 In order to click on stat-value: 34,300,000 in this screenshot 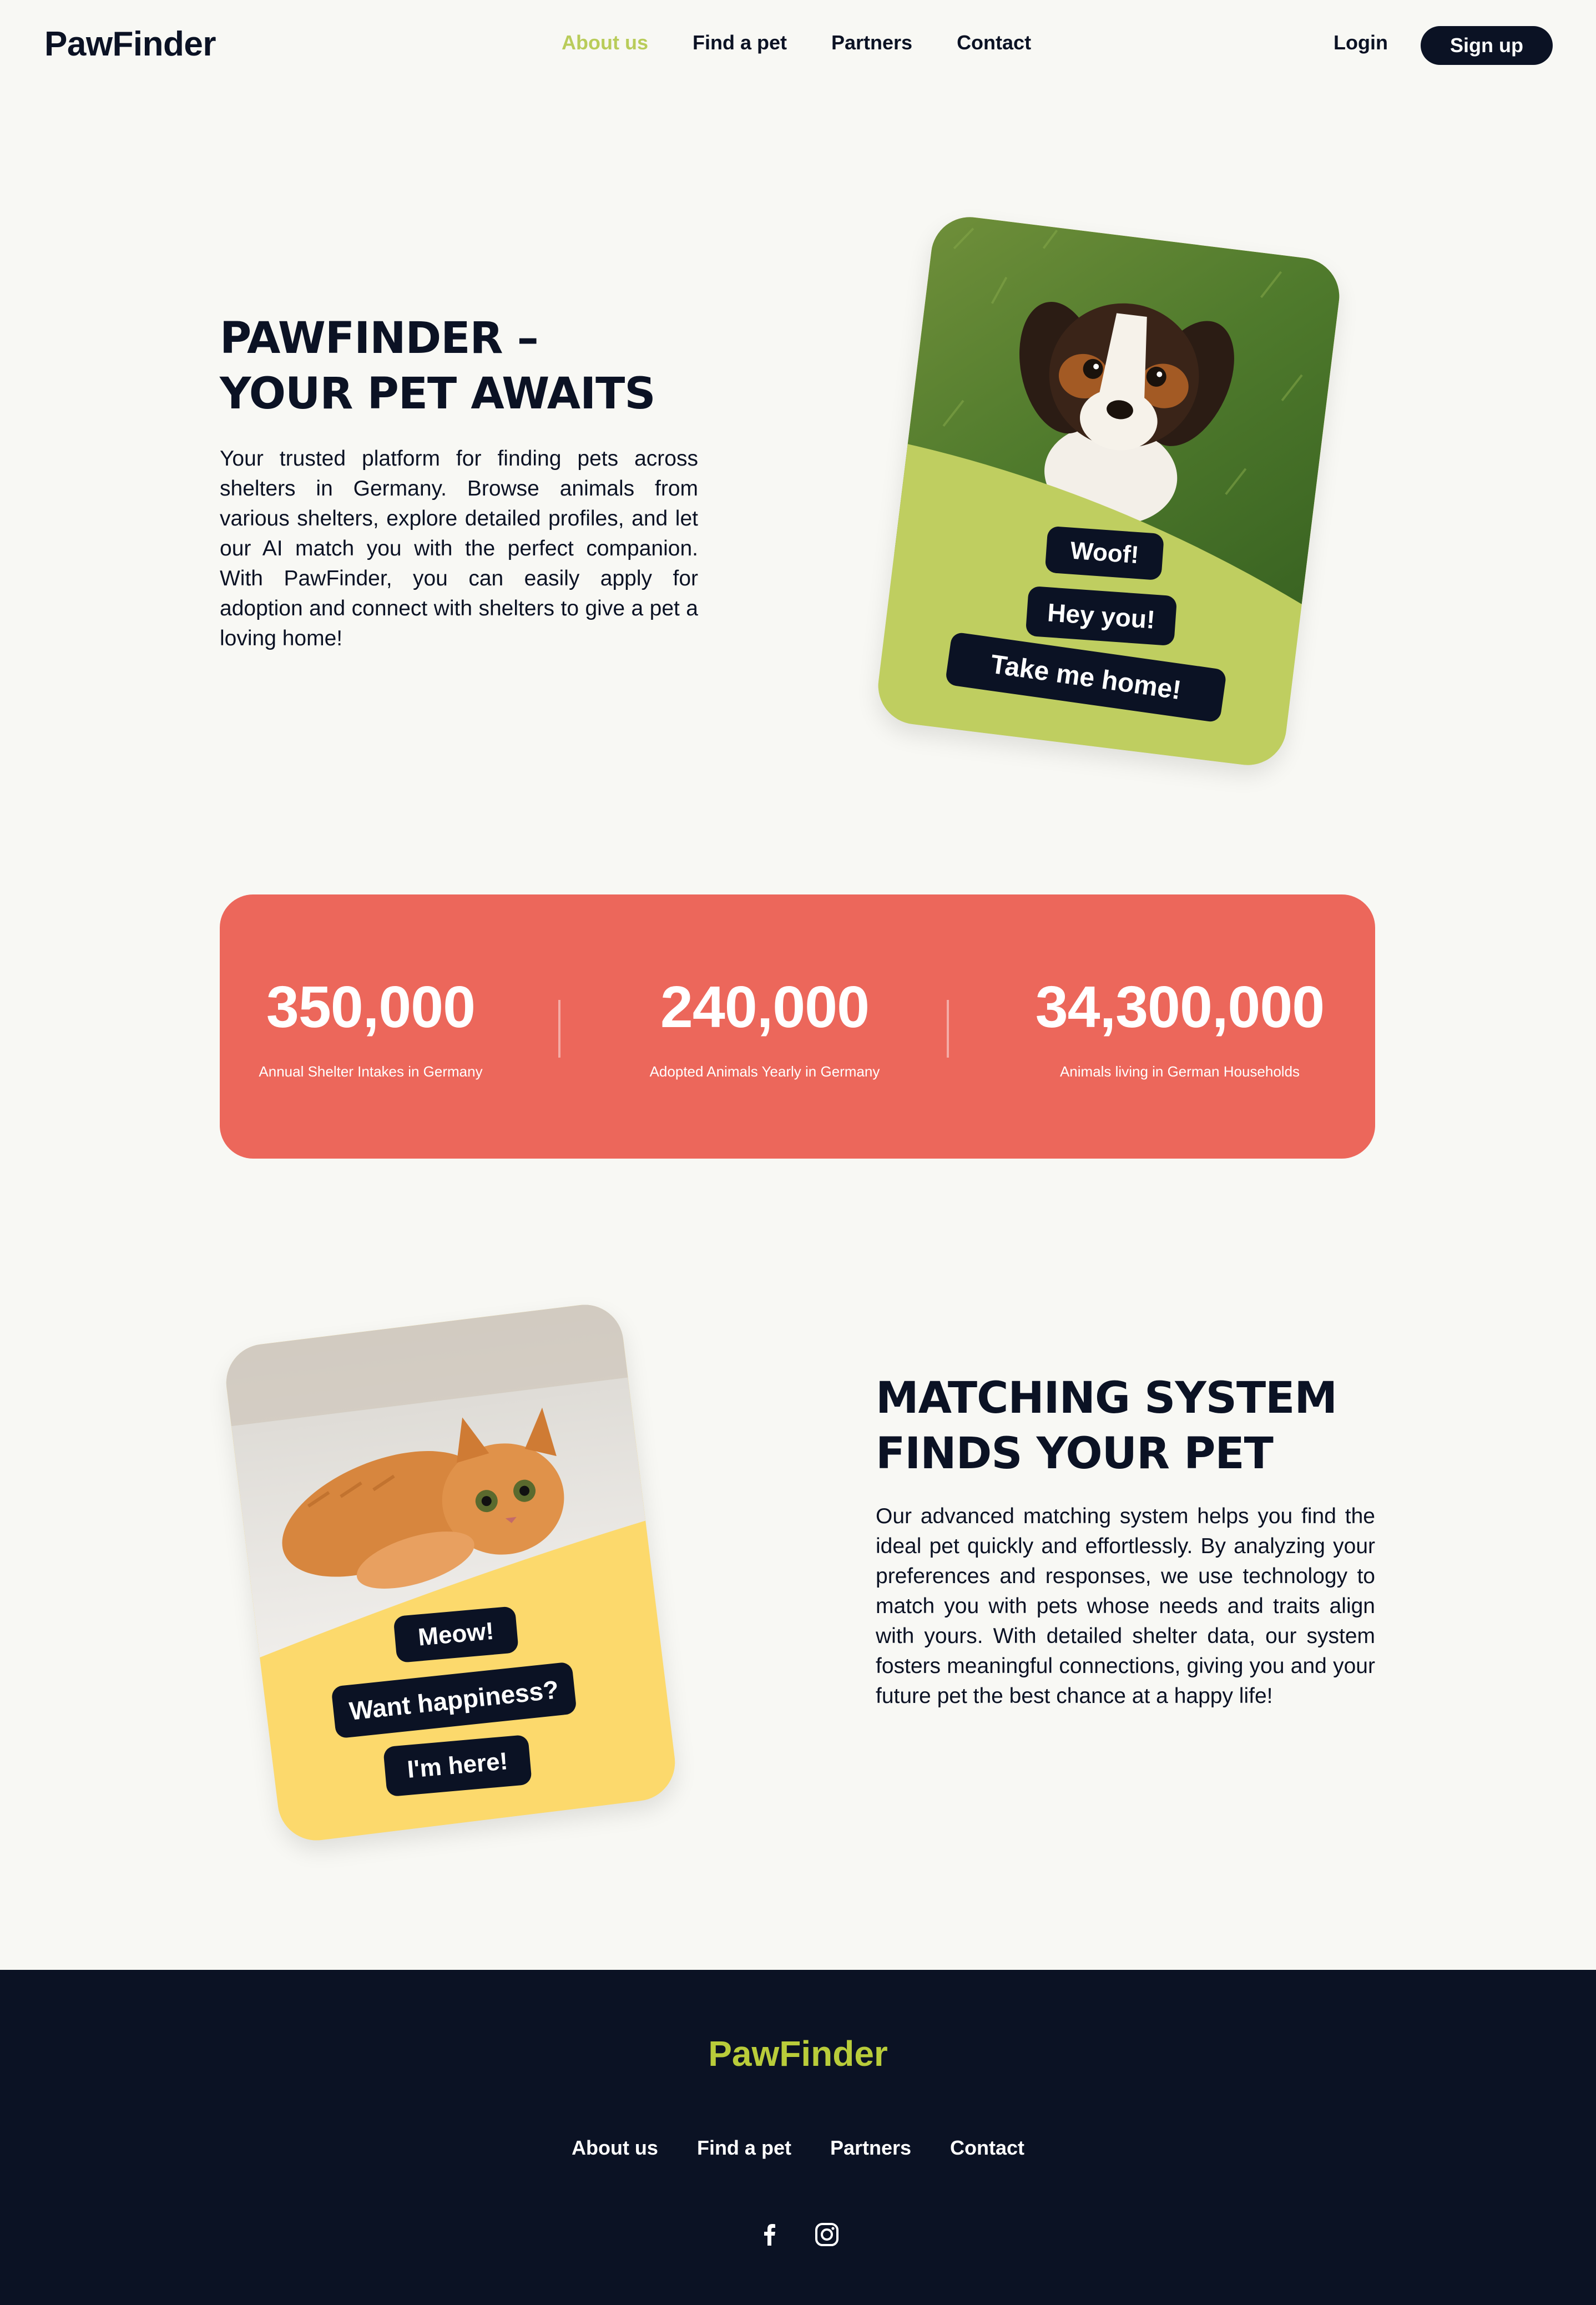, I will do `click(1180, 1007)`.